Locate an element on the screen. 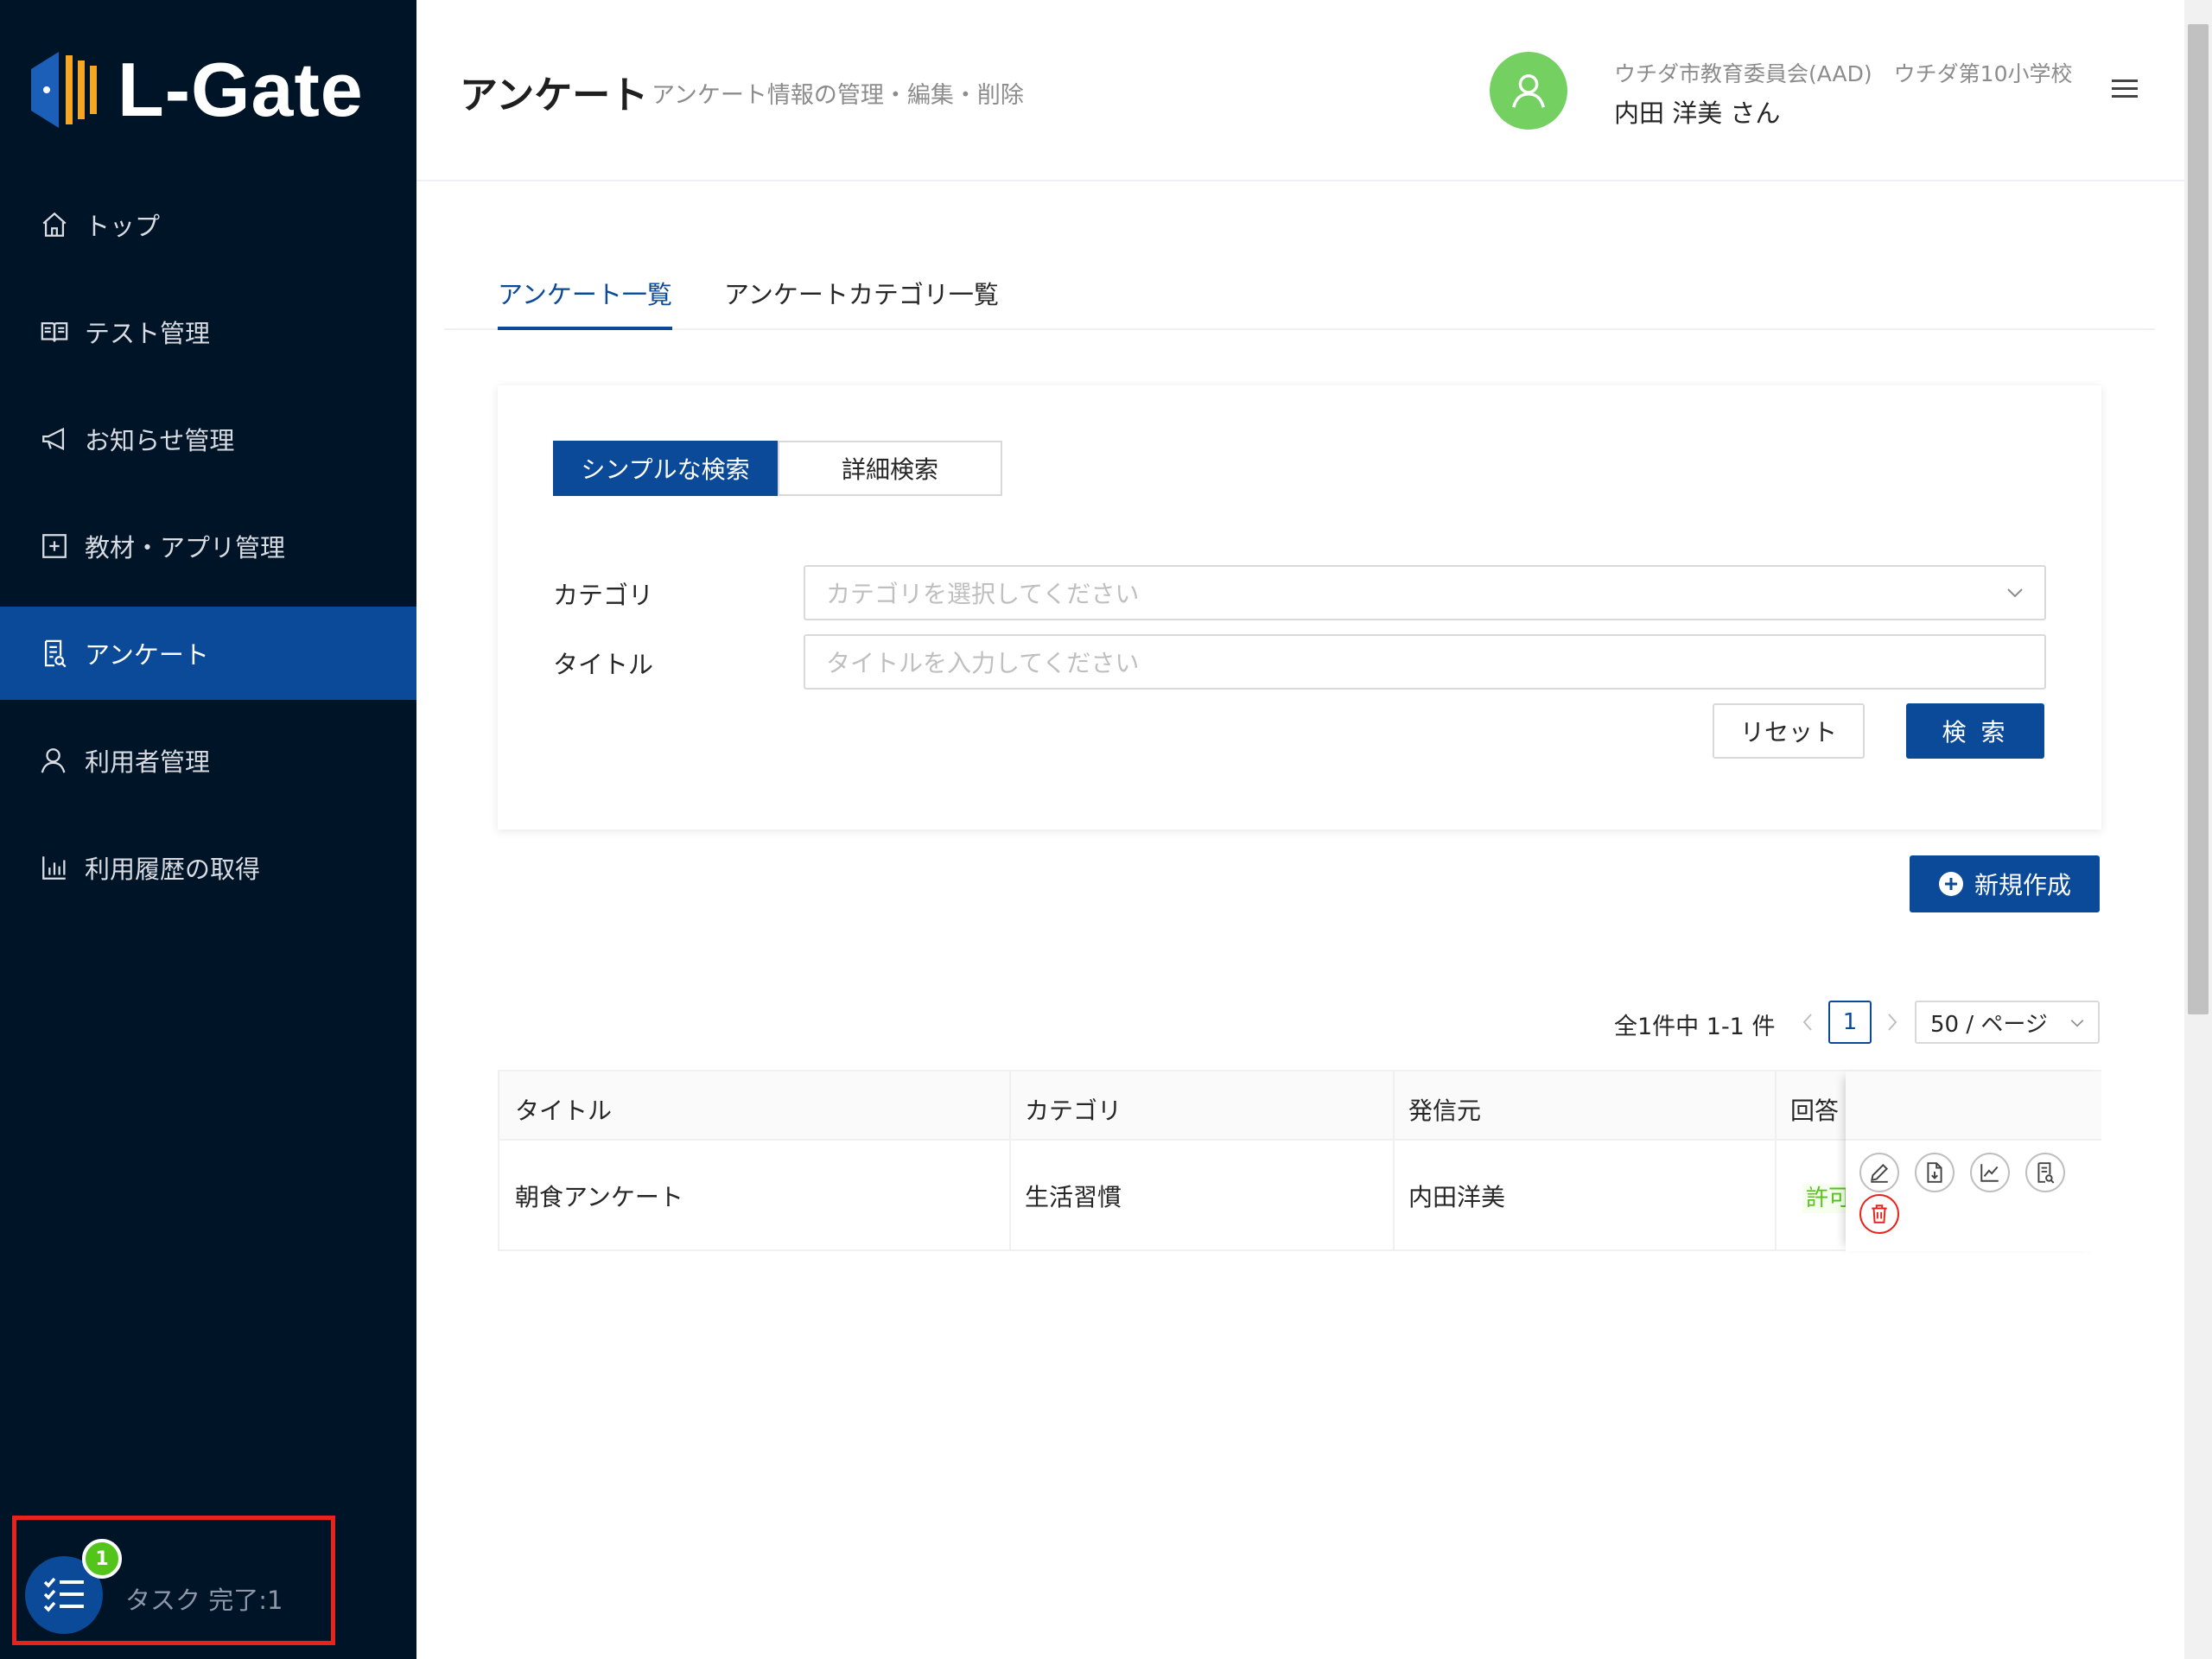 This screenshot has height=1659, width=2212. page-subtitle: アンケート情報の管理・編集・削除 is located at coordinates (838, 95).